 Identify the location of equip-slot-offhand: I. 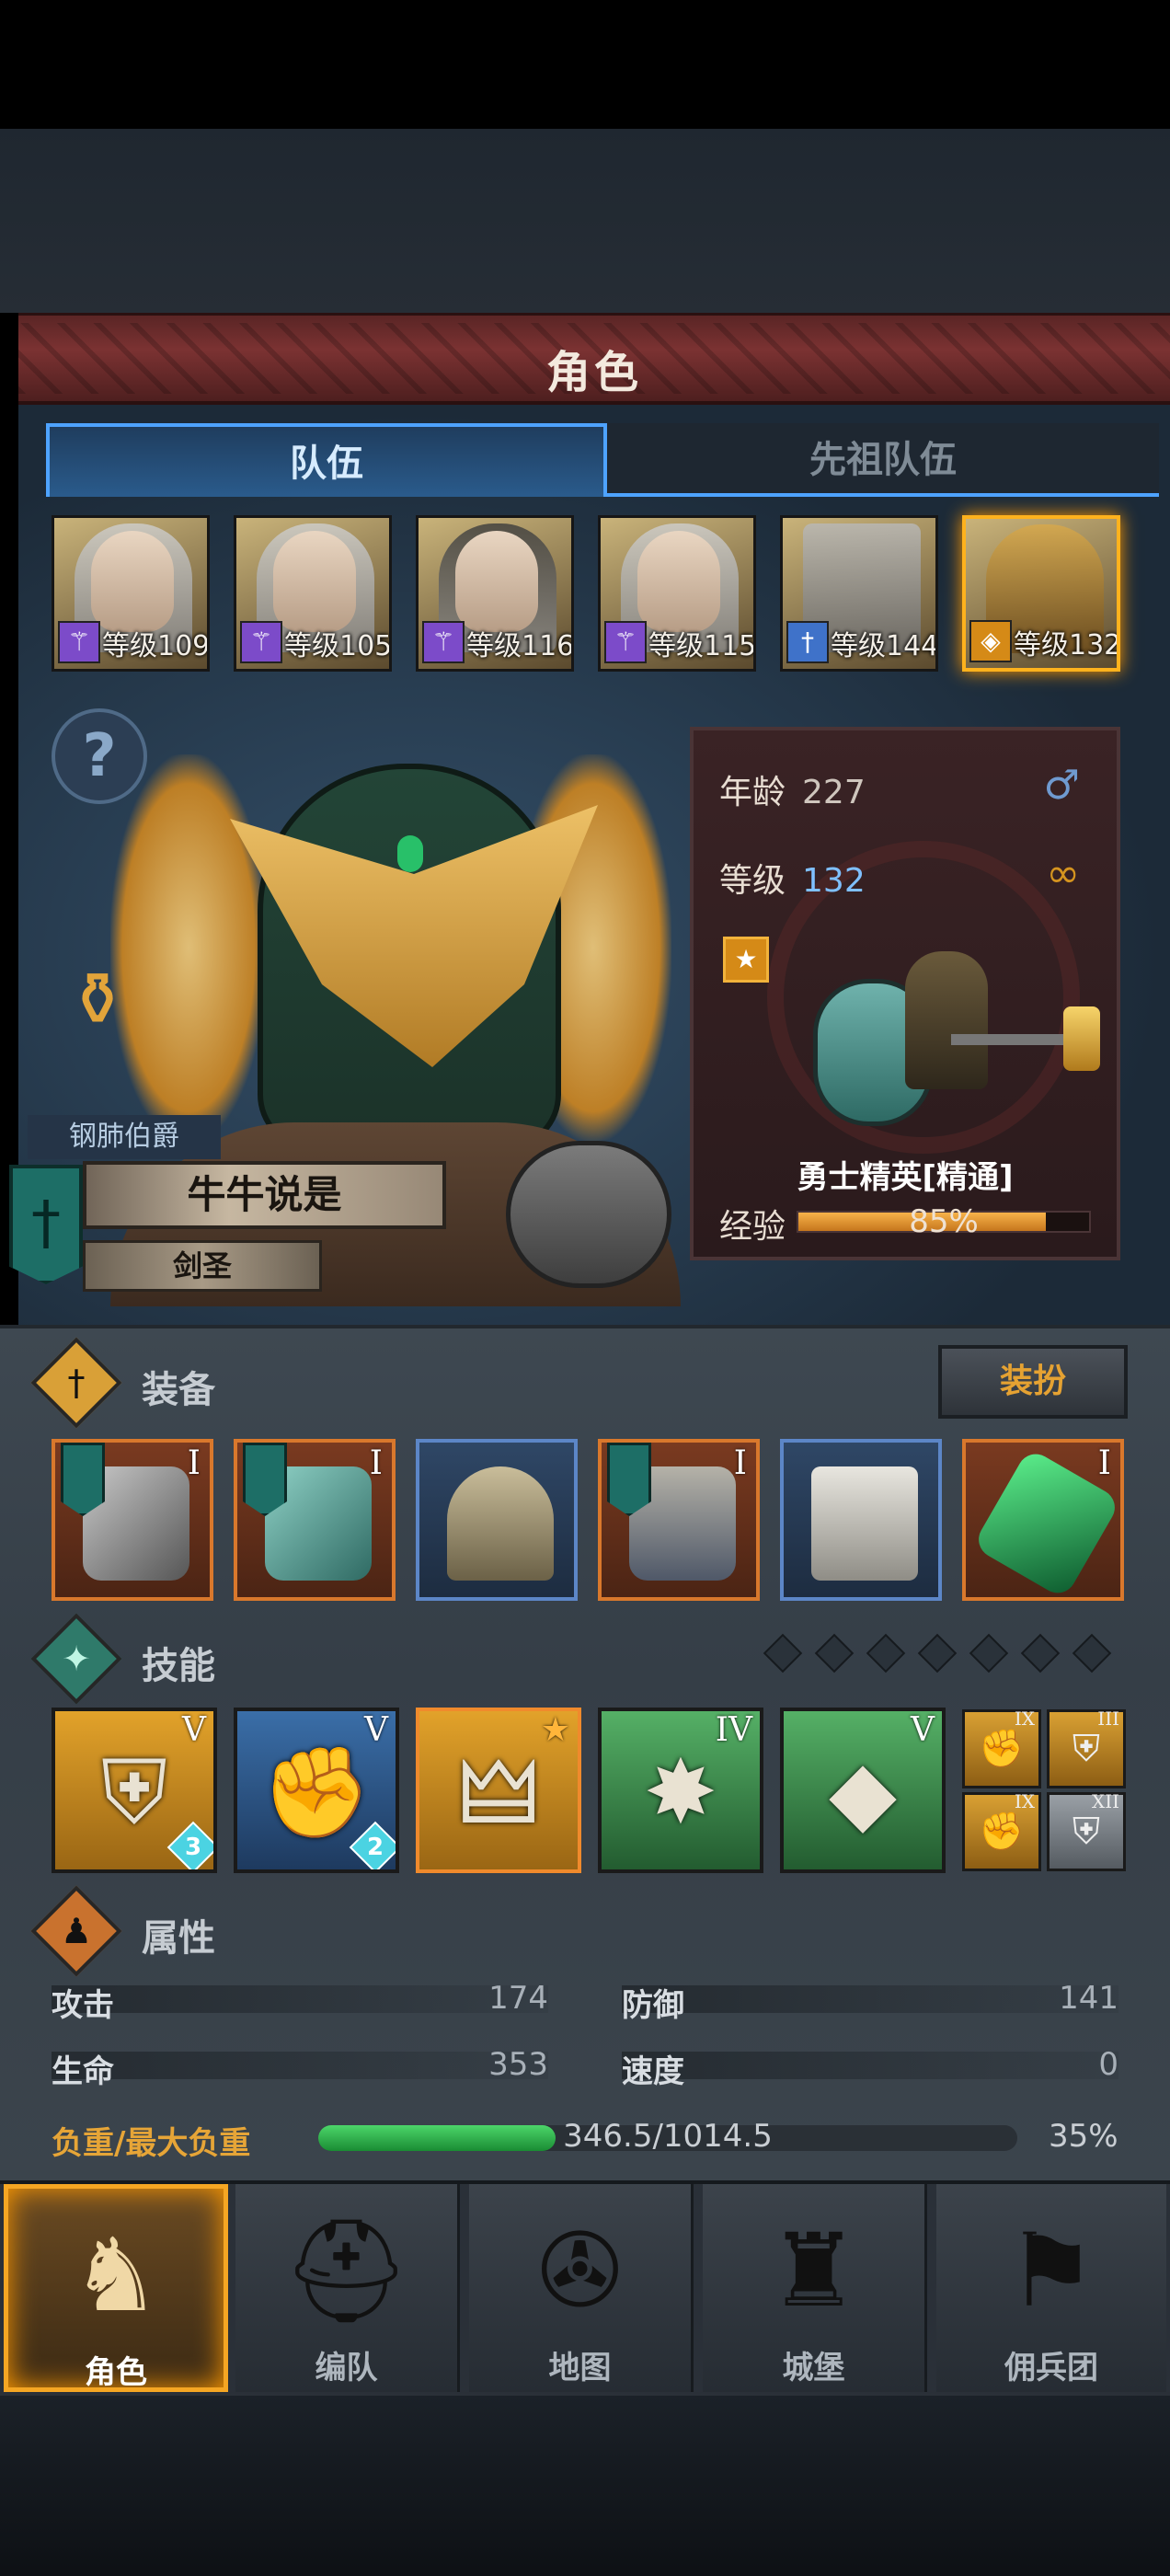
(315, 1520).